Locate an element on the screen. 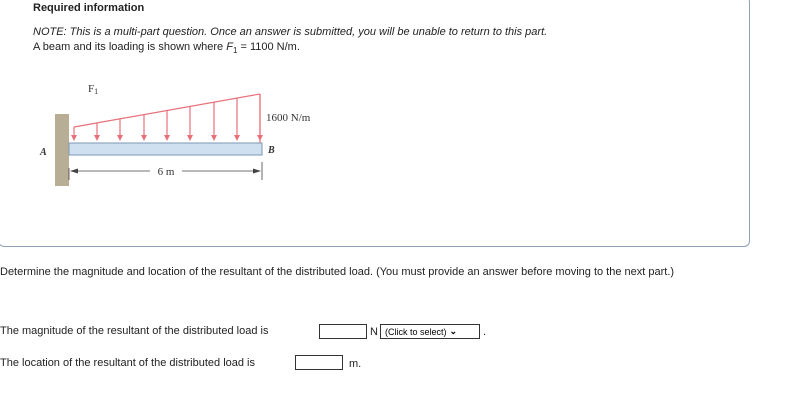 The image size is (795, 401). magnitude-answer-input is located at coordinates (343, 331).